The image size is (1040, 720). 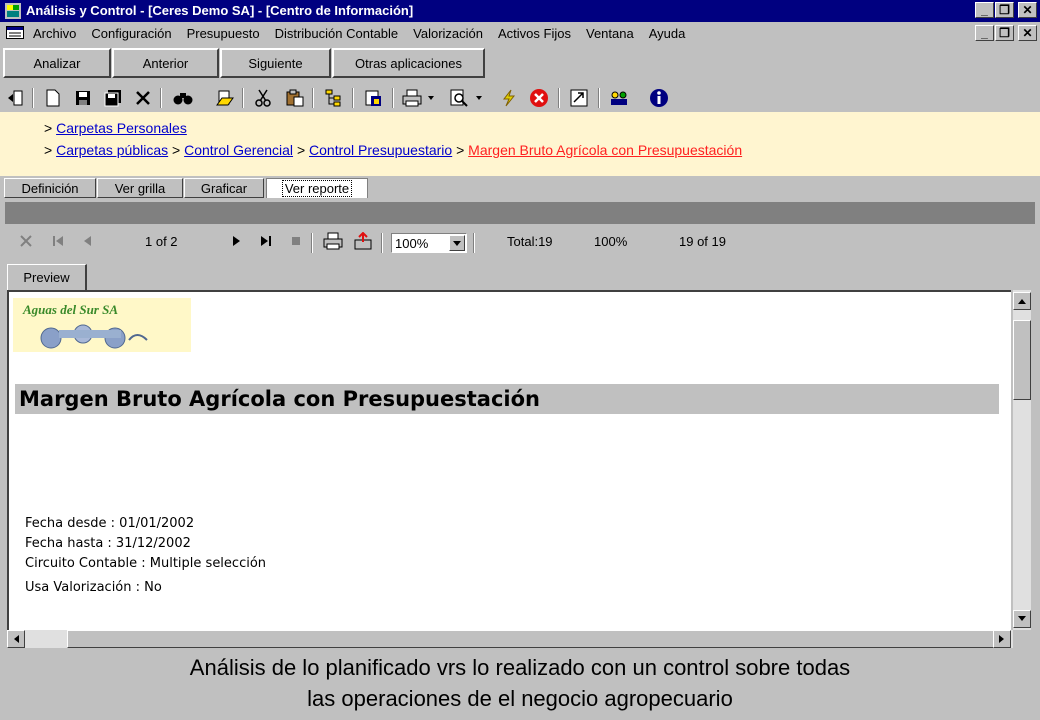 I want to click on menu-presupuesto: Presupuesto, so click(x=223, y=33).